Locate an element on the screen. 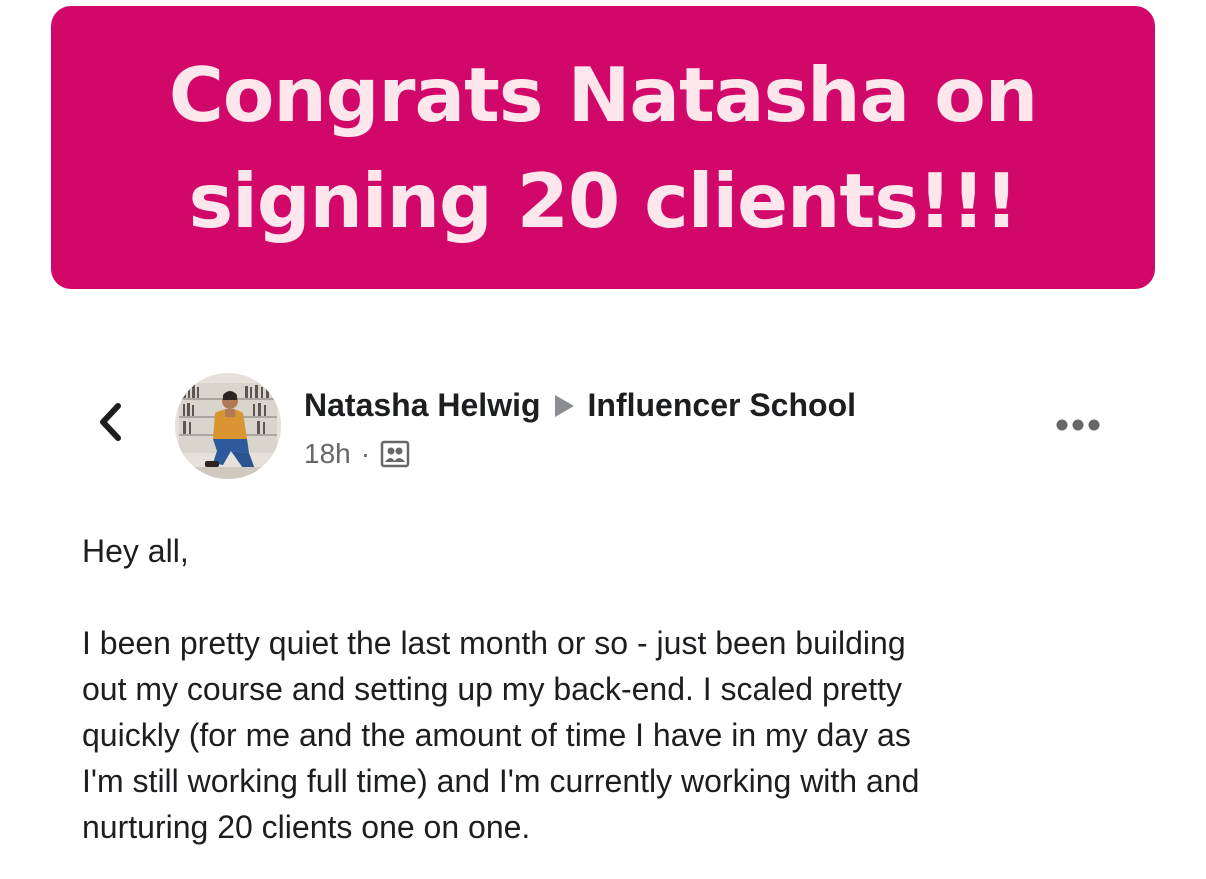  post-greeting: Hey all, is located at coordinates (135, 551).